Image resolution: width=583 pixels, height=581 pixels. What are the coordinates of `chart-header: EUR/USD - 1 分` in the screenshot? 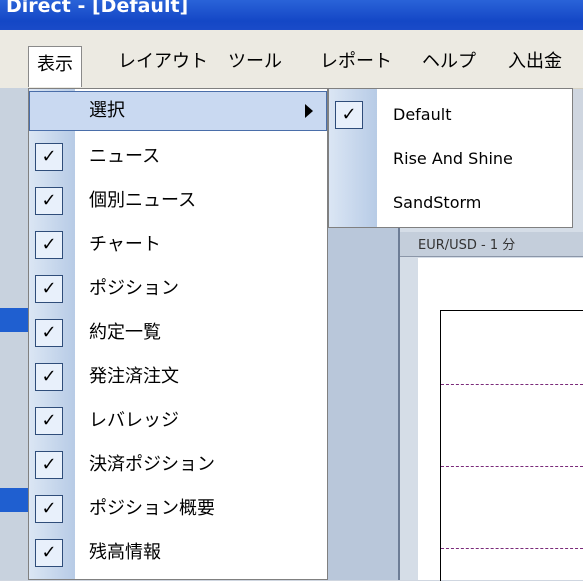 It's located at (491, 244).